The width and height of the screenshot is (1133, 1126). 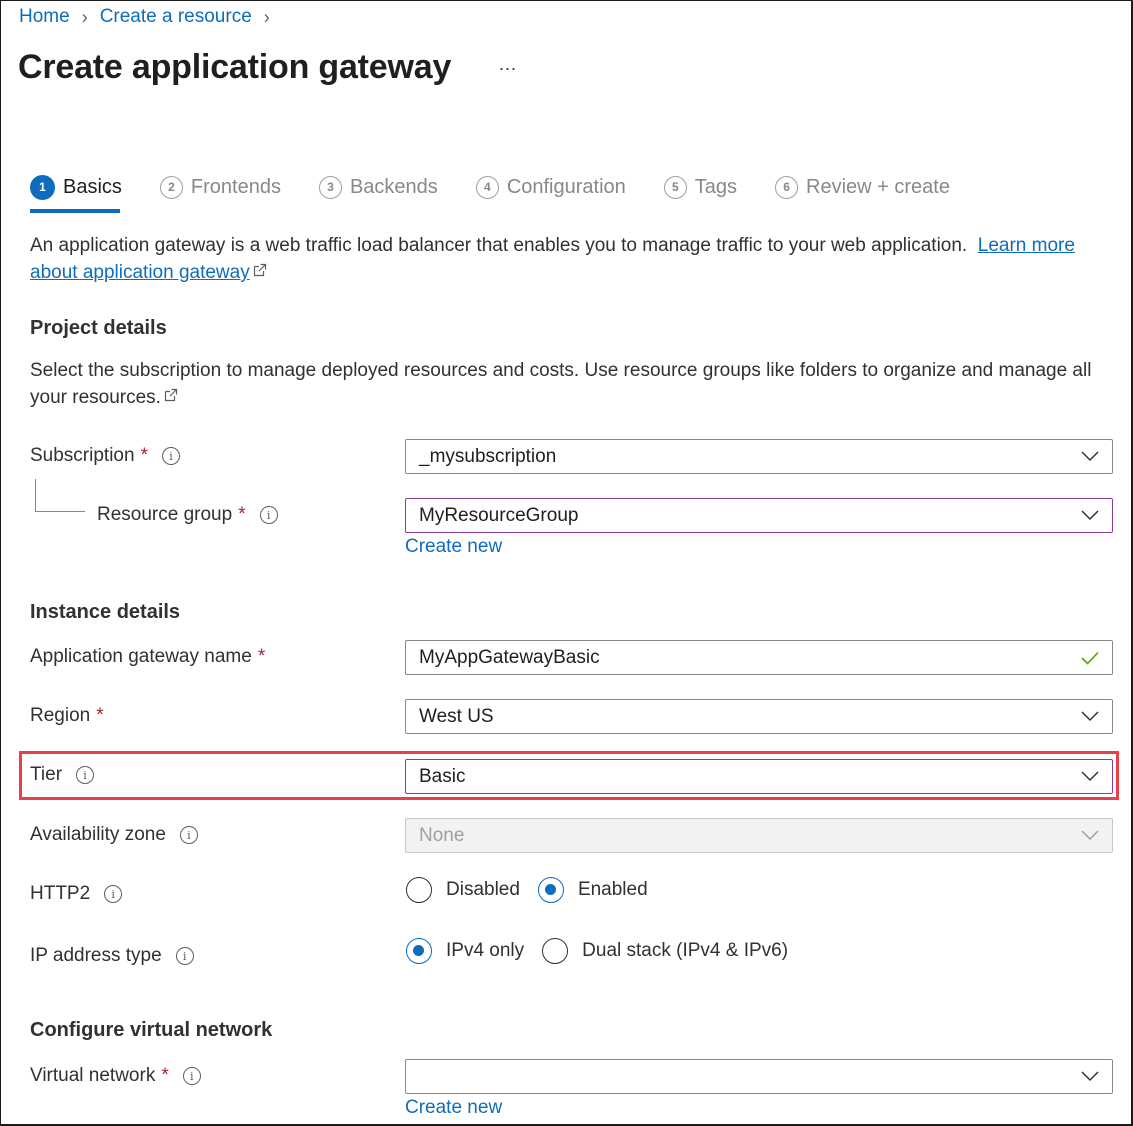 What do you see at coordinates (487, 187) in the screenshot?
I see `step-number-badge: 4` at bounding box center [487, 187].